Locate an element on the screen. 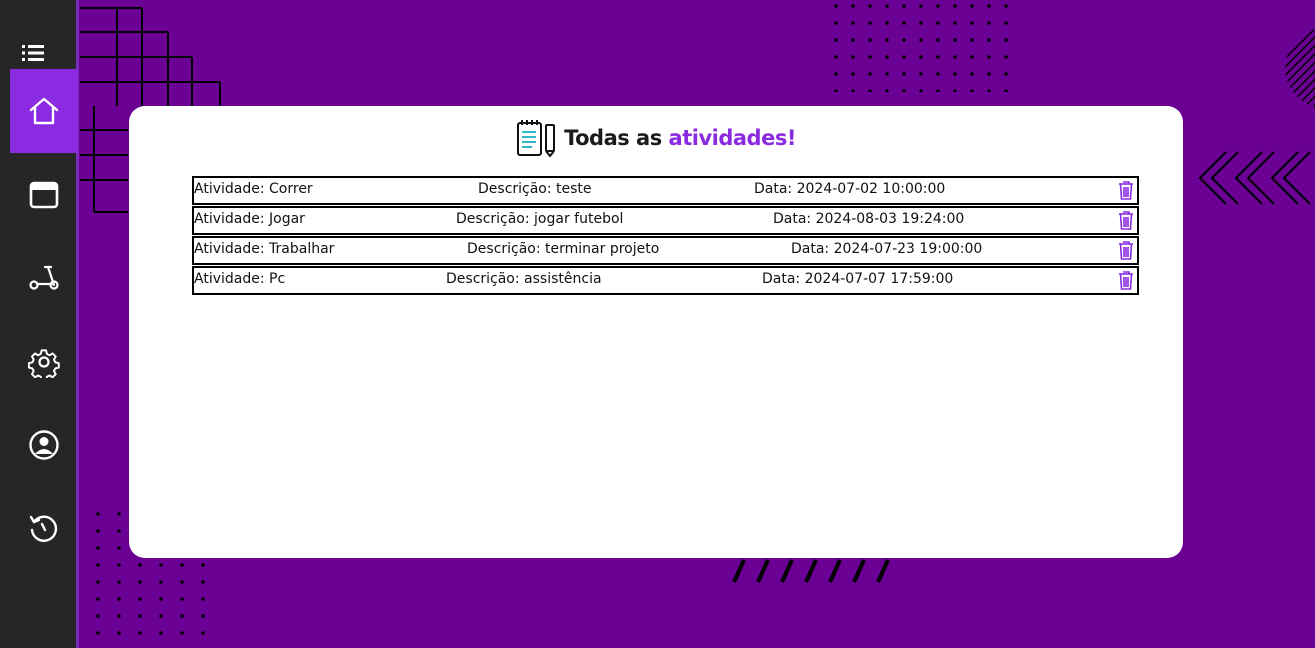 This screenshot has height=648, width=1315. circle-decoration is located at coordinates (1300, 68).